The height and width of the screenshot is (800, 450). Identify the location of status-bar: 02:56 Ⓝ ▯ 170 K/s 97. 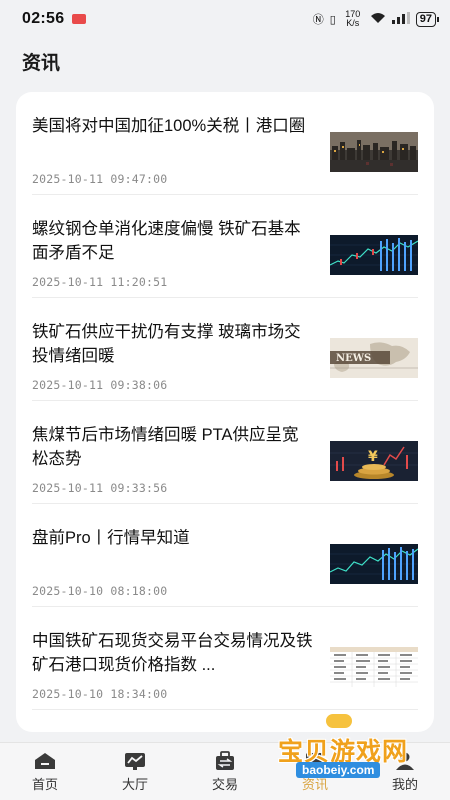
(225, 19).